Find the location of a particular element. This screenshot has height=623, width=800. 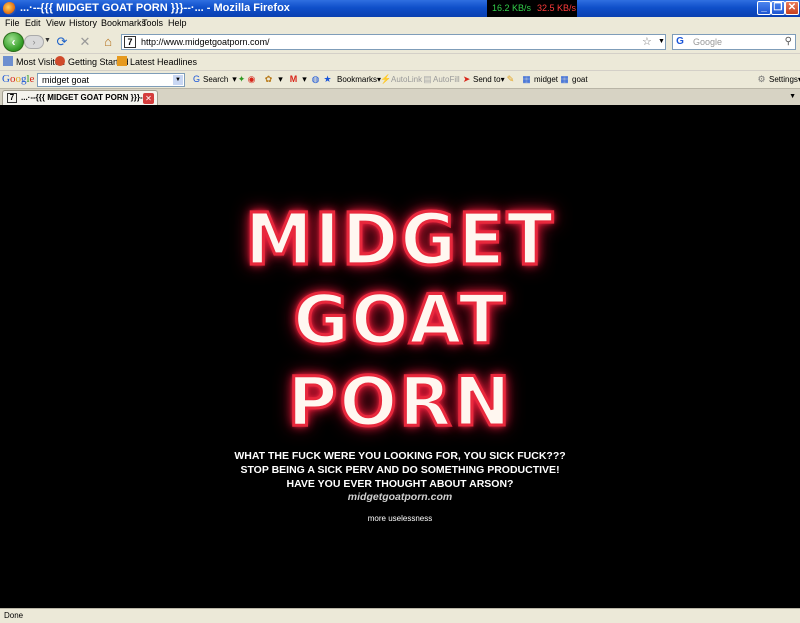

send-to-button: Send to▾ is located at coordinates (489, 79).